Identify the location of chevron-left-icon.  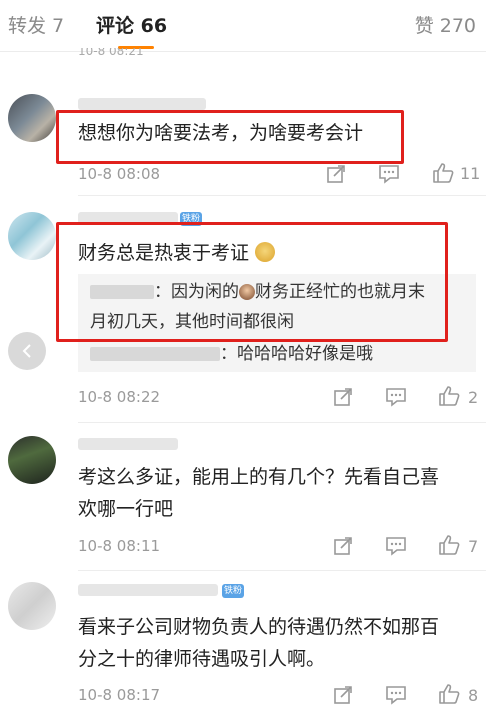
(26, 351).